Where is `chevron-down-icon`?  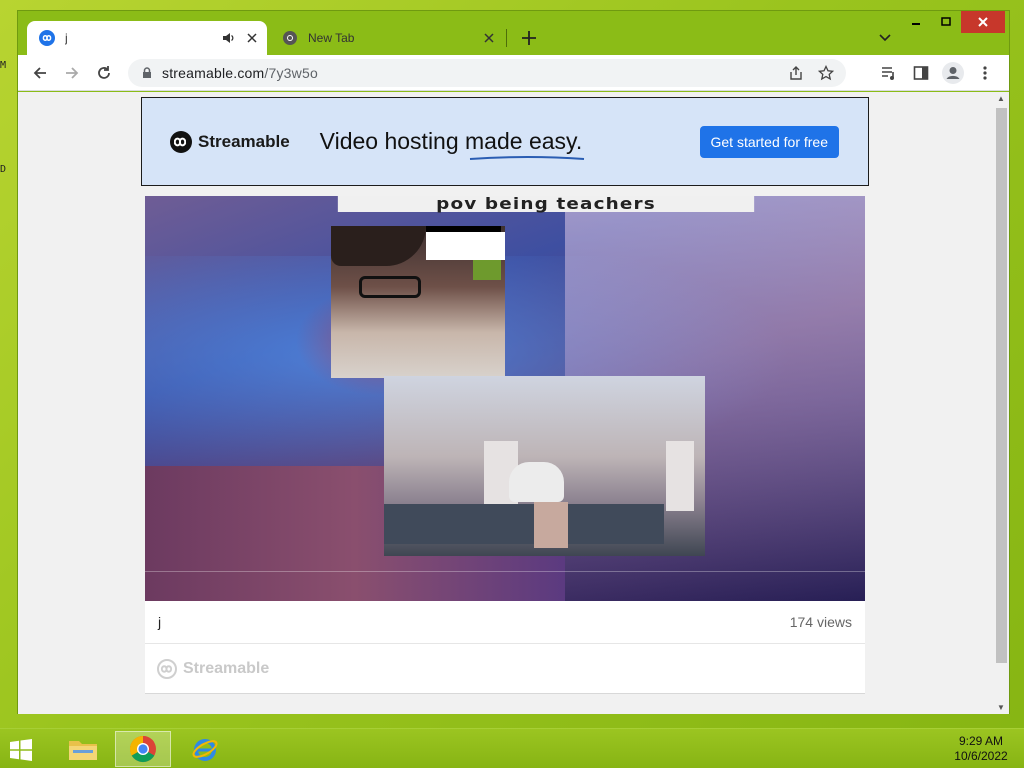
chevron-down-icon is located at coordinates (885, 38).